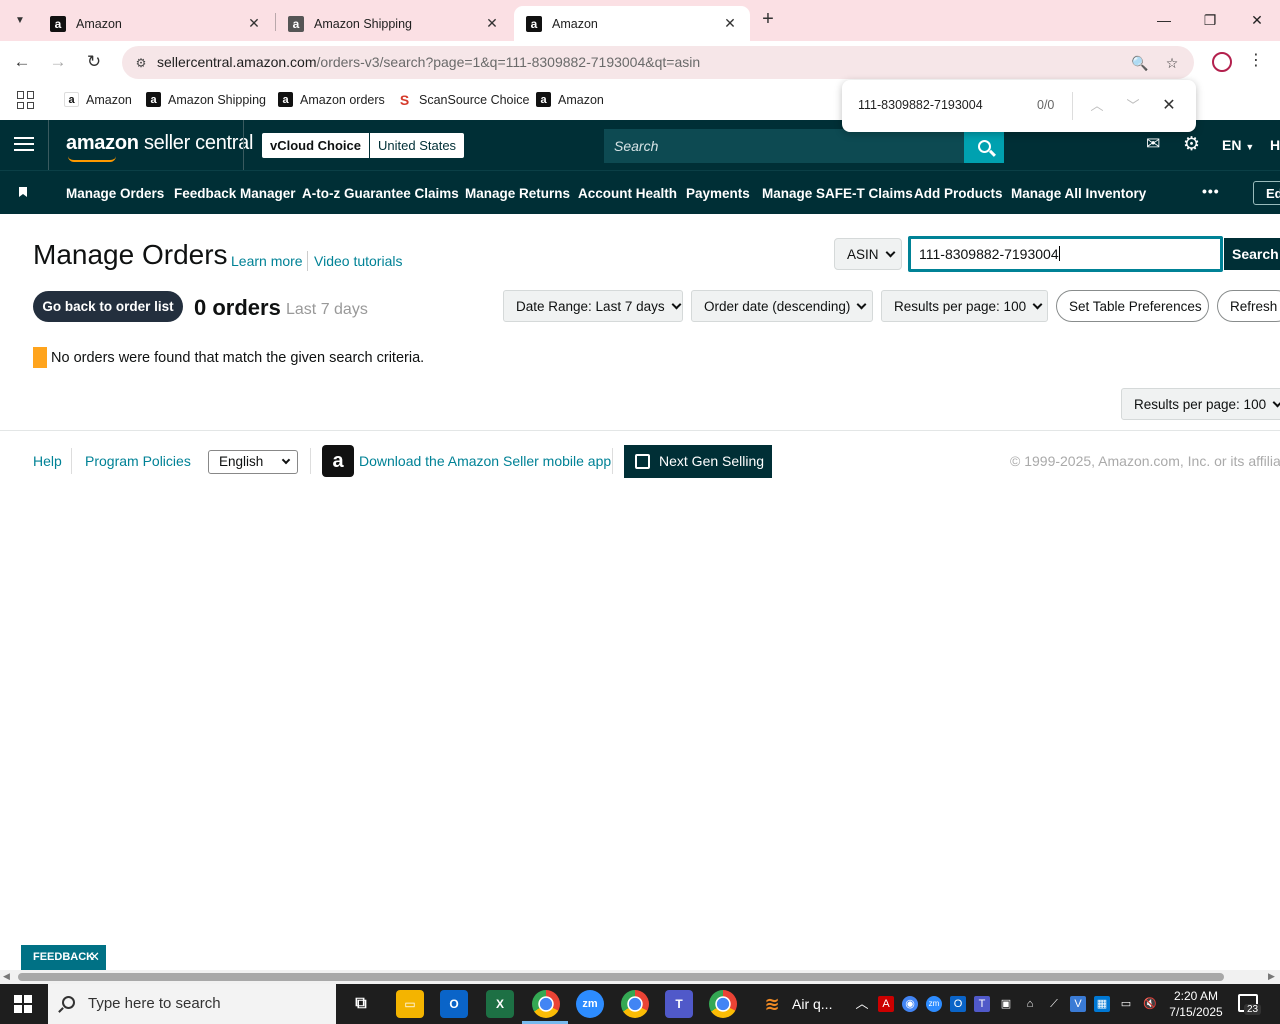 Image resolution: width=1280 pixels, height=1024 pixels. What do you see at coordinates (23, 1004) in the screenshot?
I see `windows-start-icon` at bounding box center [23, 1004].